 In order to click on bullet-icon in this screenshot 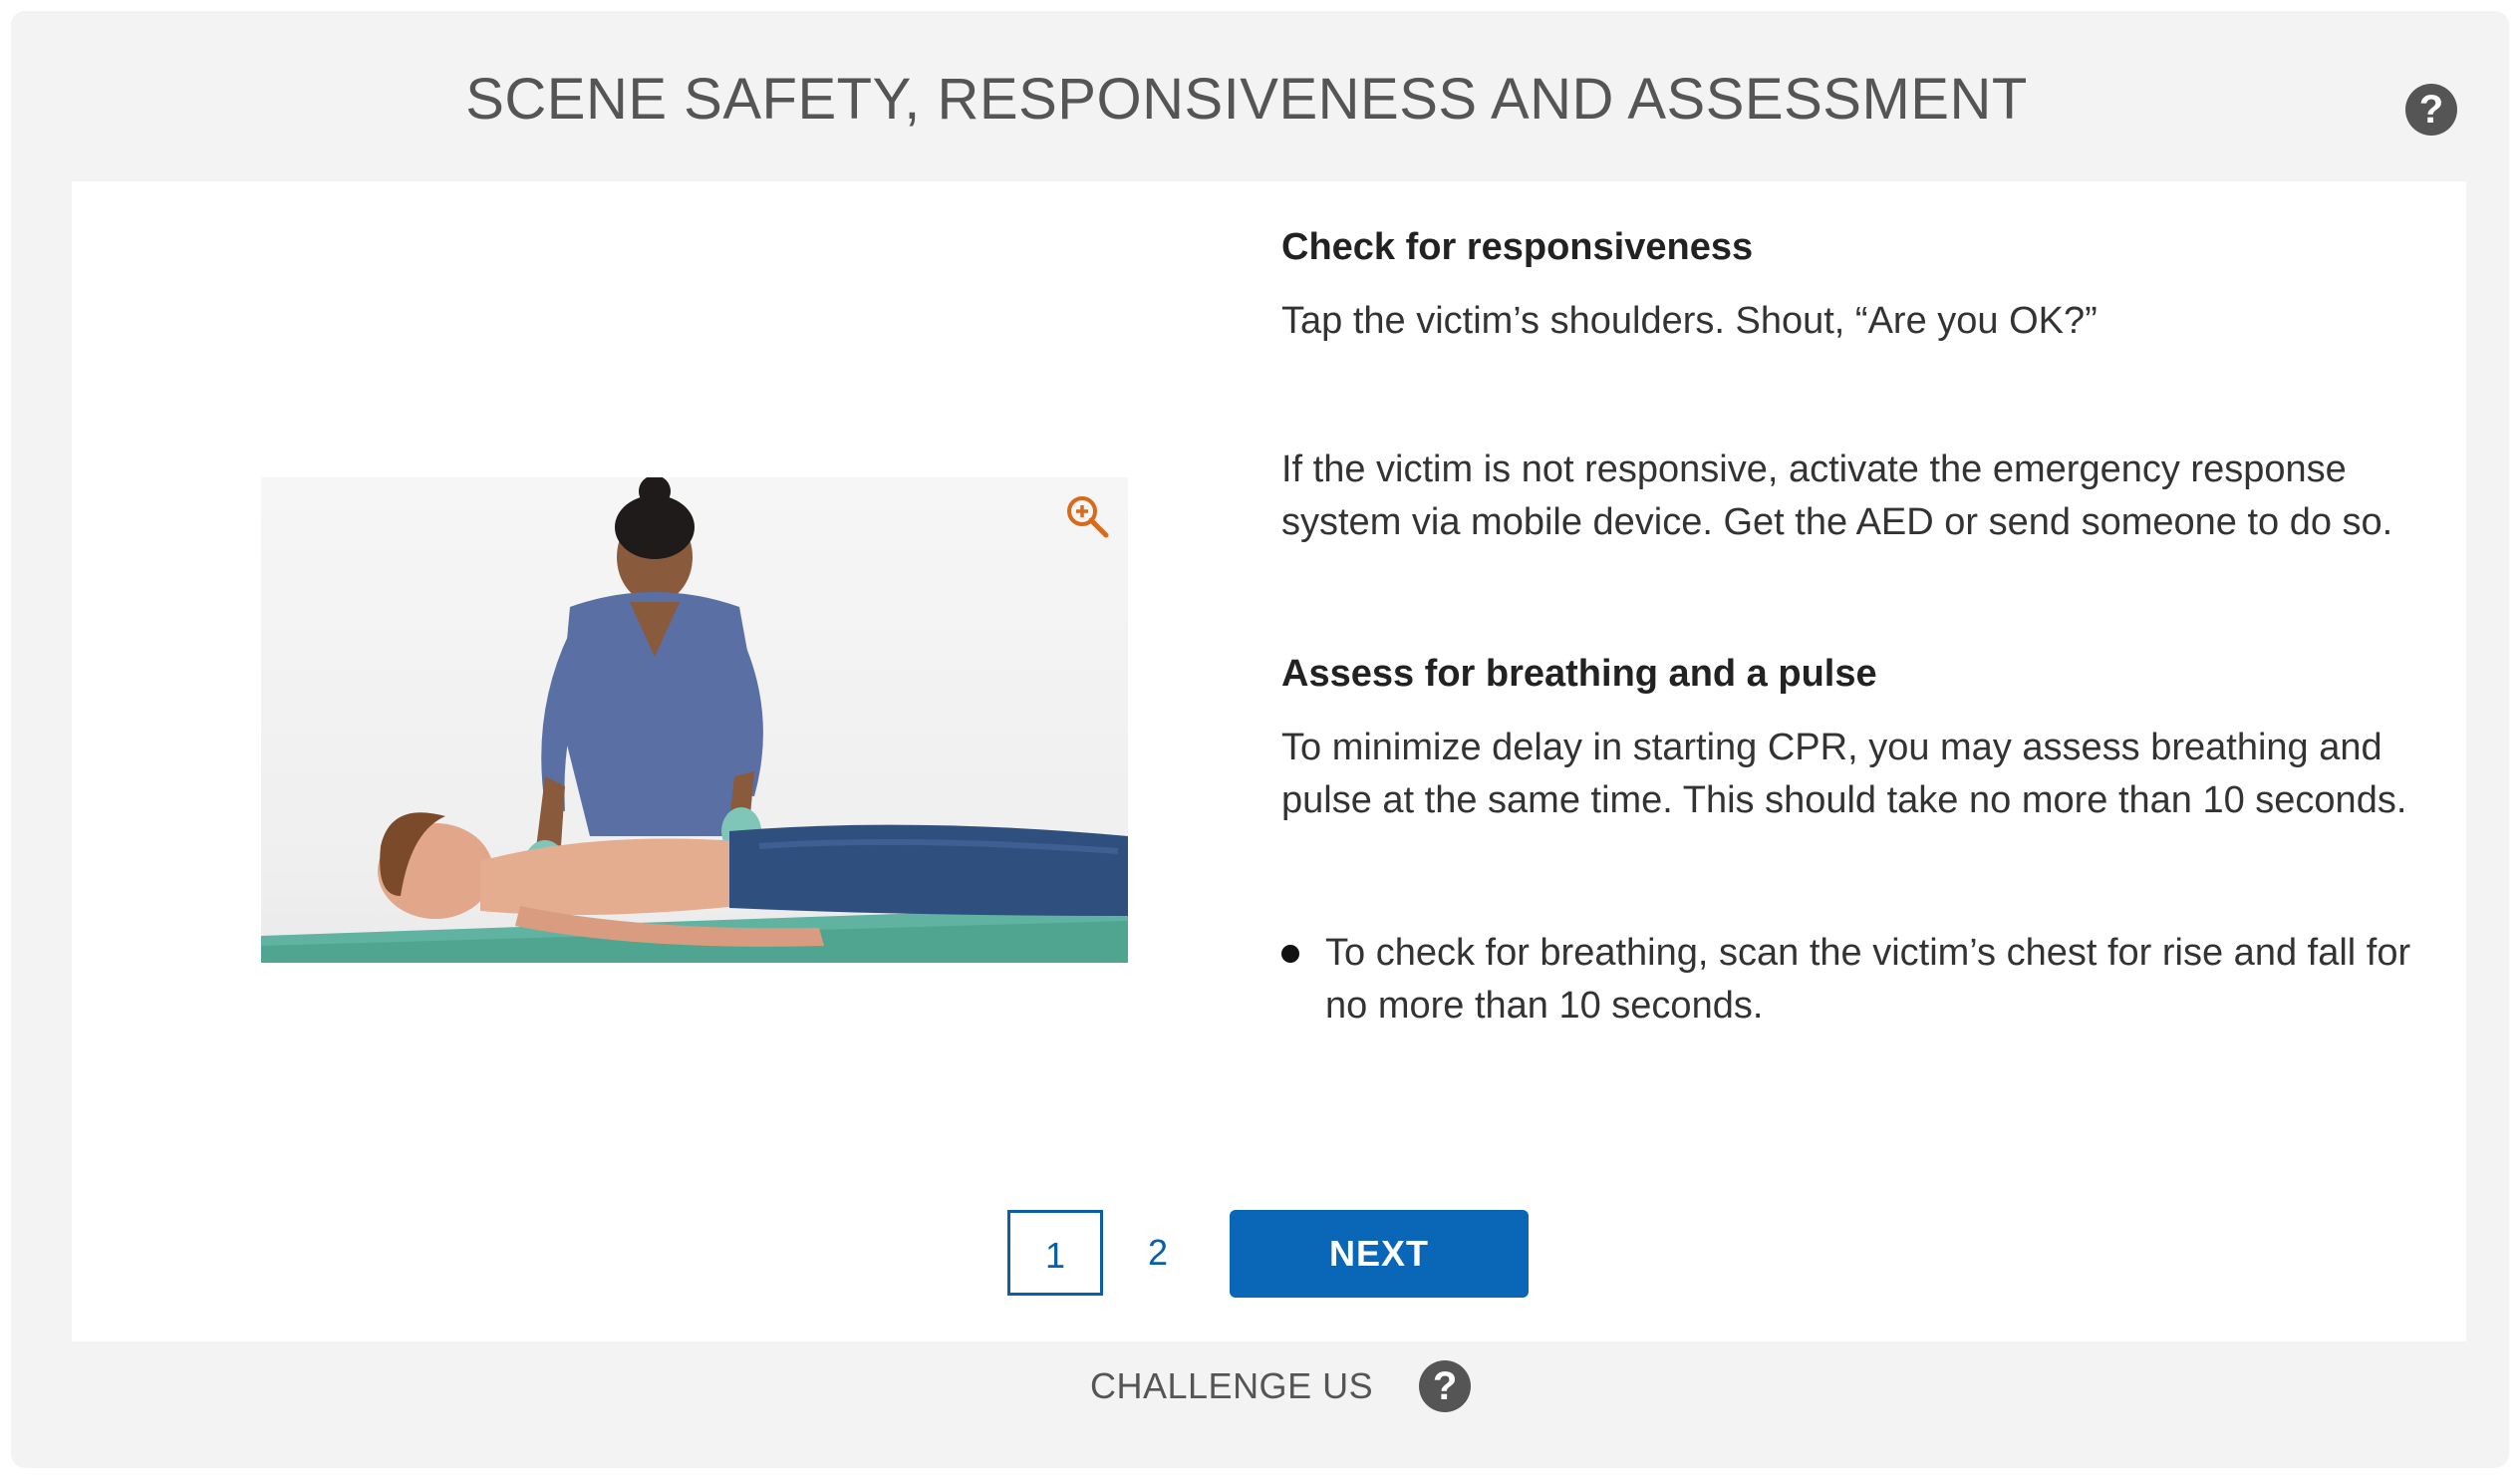, I will do `click(1290, 954)`.